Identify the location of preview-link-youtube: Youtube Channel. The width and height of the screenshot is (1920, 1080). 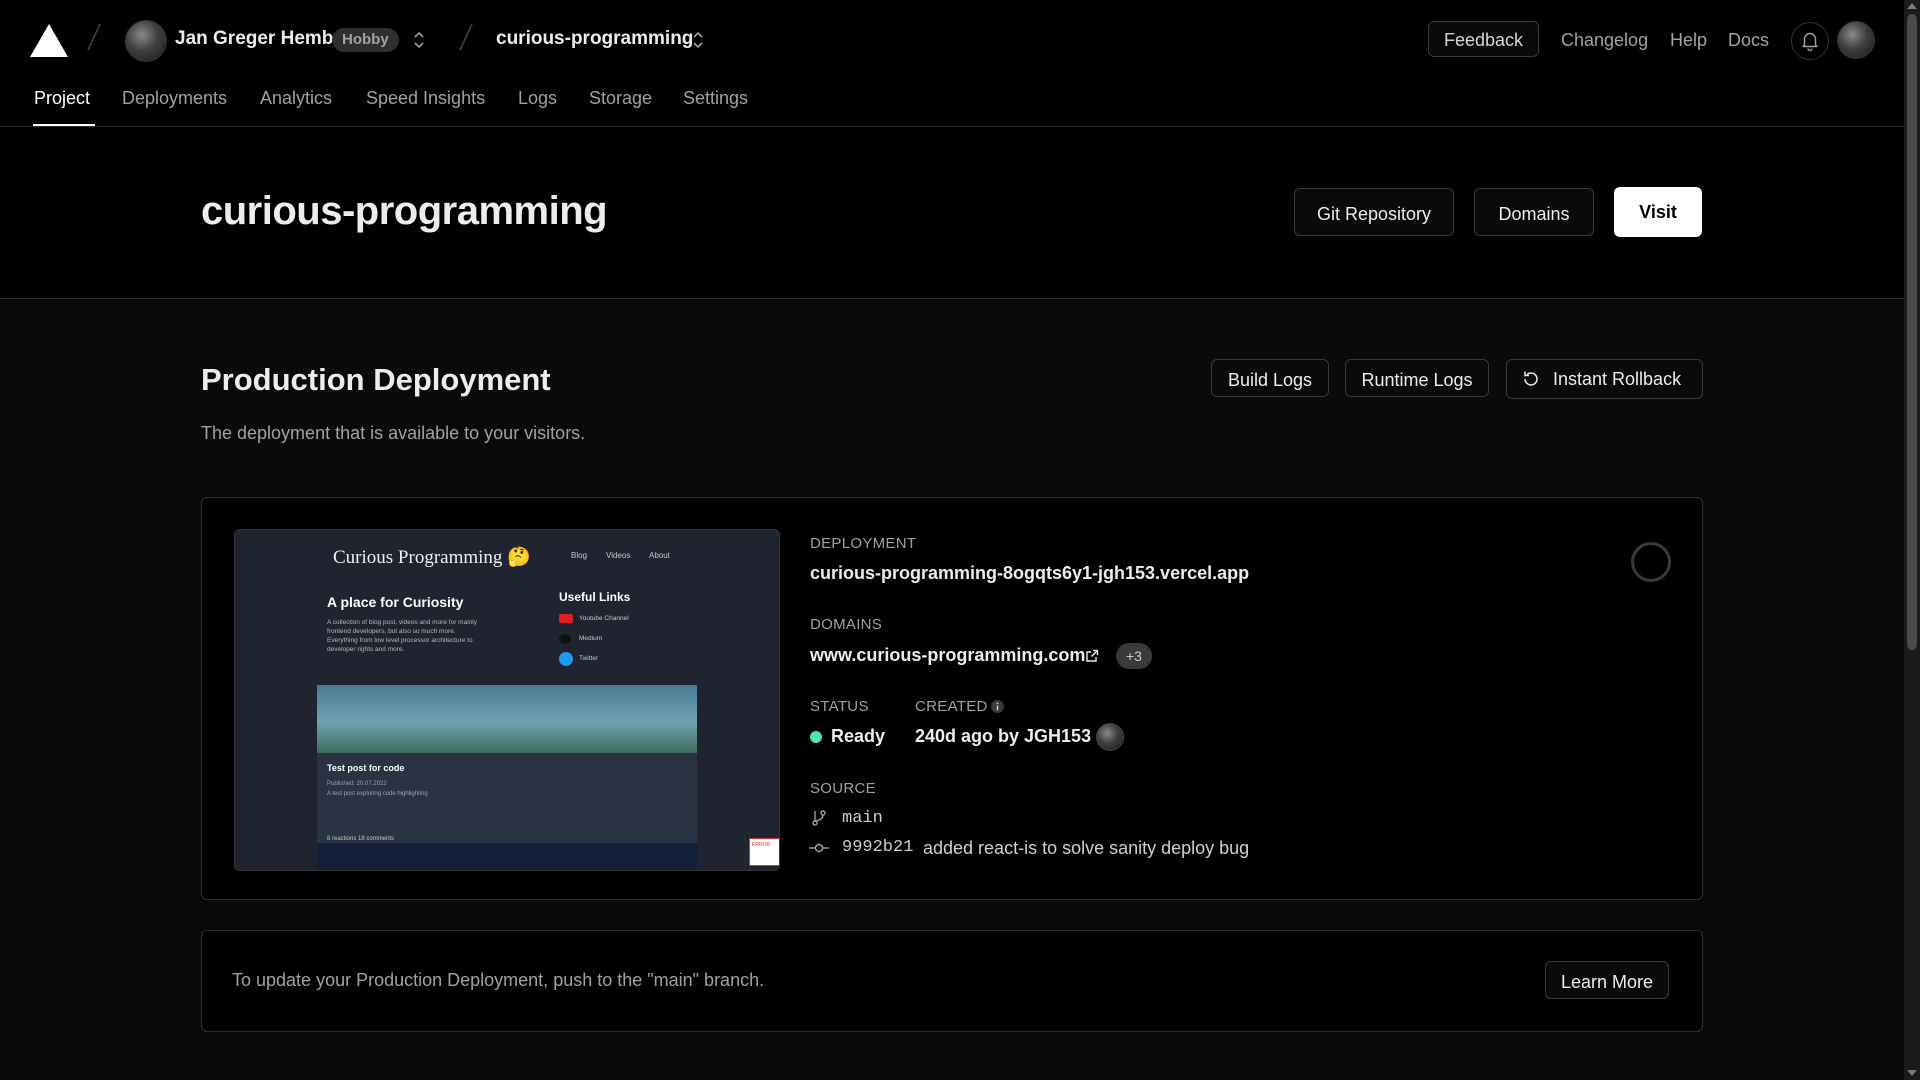
(604, 618).